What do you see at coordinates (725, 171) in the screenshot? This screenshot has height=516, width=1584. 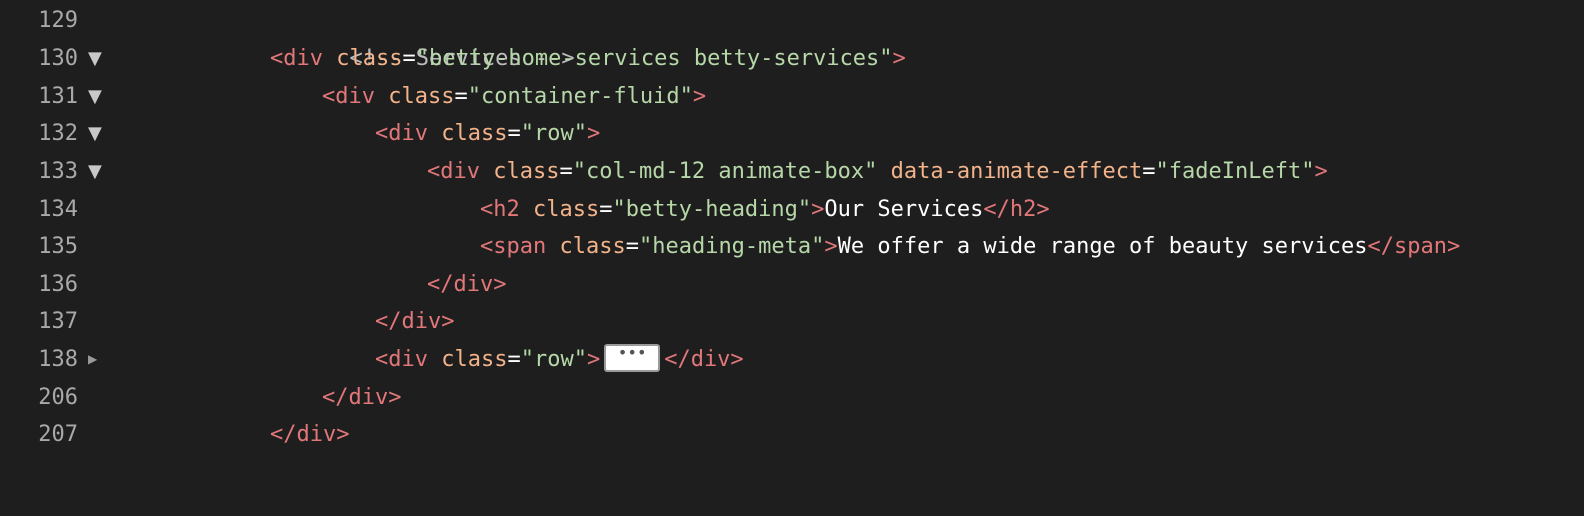 I see `attribute-value: "col-md-12 animate-box"` at bounding box center [725, 171].